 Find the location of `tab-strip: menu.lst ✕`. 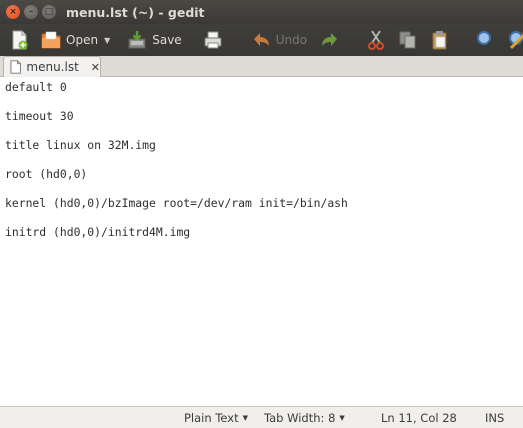

tab-strip: menu.lst ✕ is located at coordinates (261, 66).